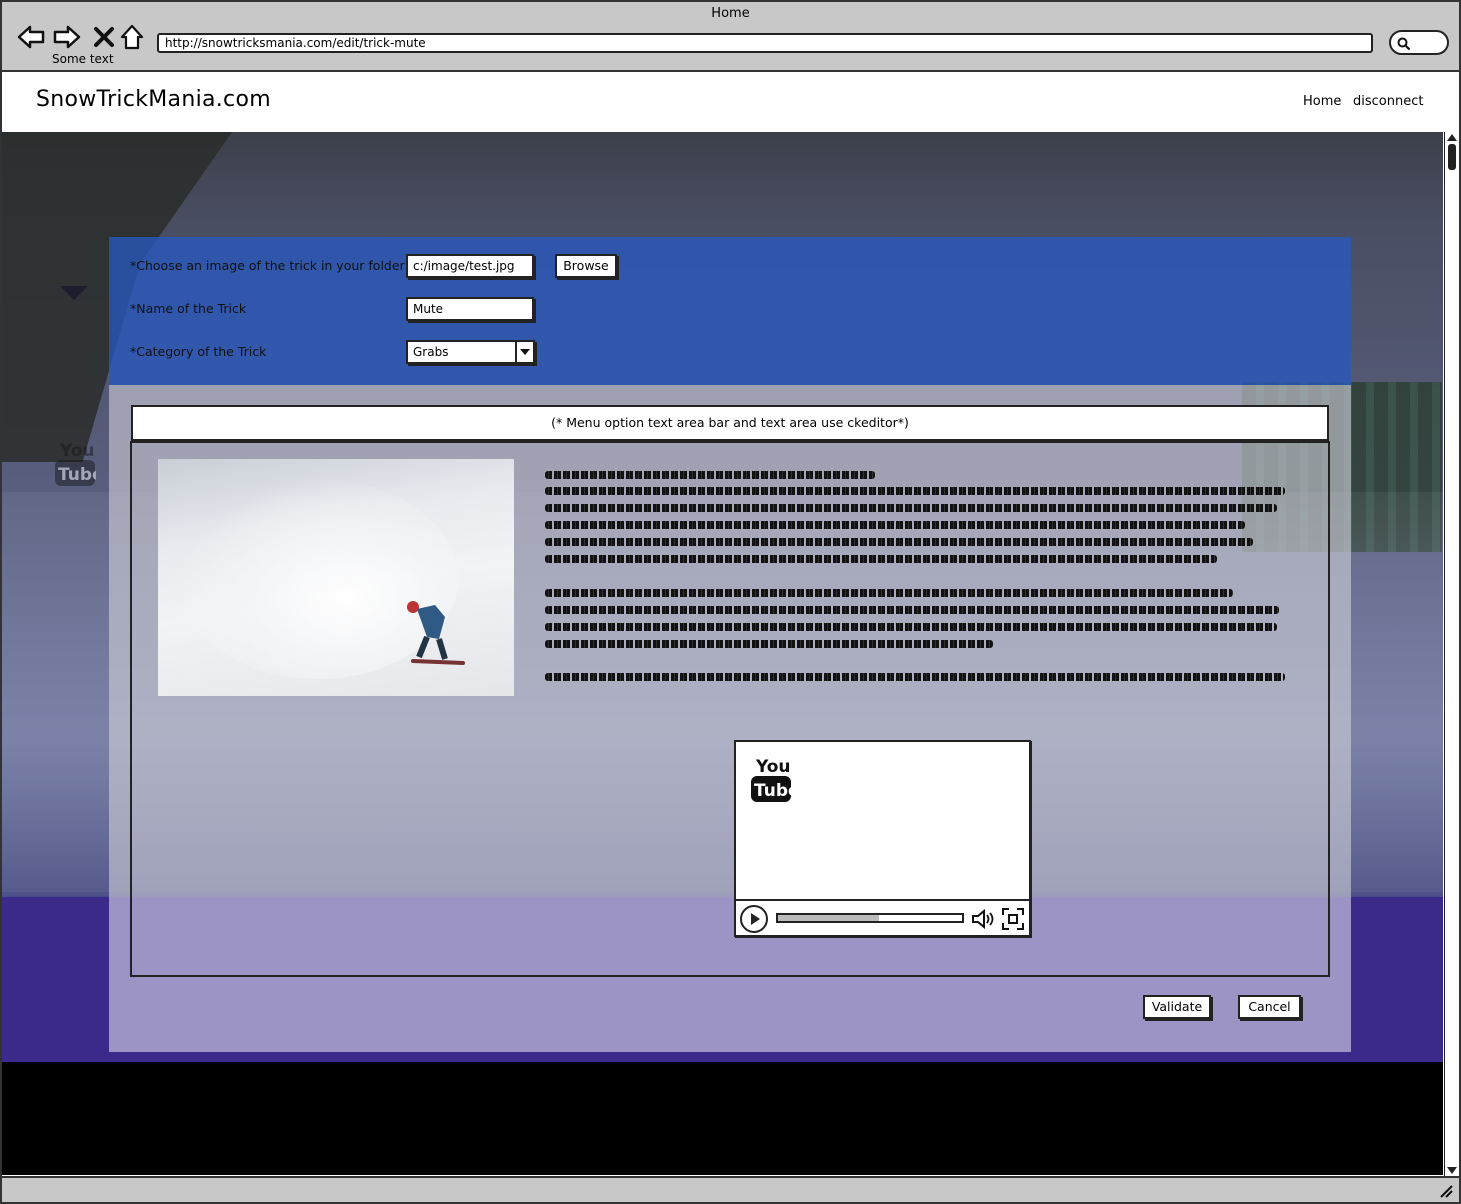  What do you see at coordinates (188, 308) in the screenshot?
I see `name-field-label: *Name of the Trick` at bounding box center [188, 308].